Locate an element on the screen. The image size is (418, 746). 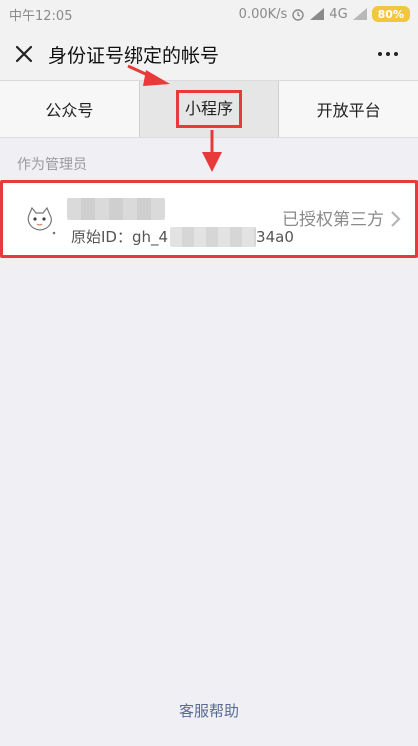
page-title: 身份证号绑定的帐号 is located at coordinates (134, 55).